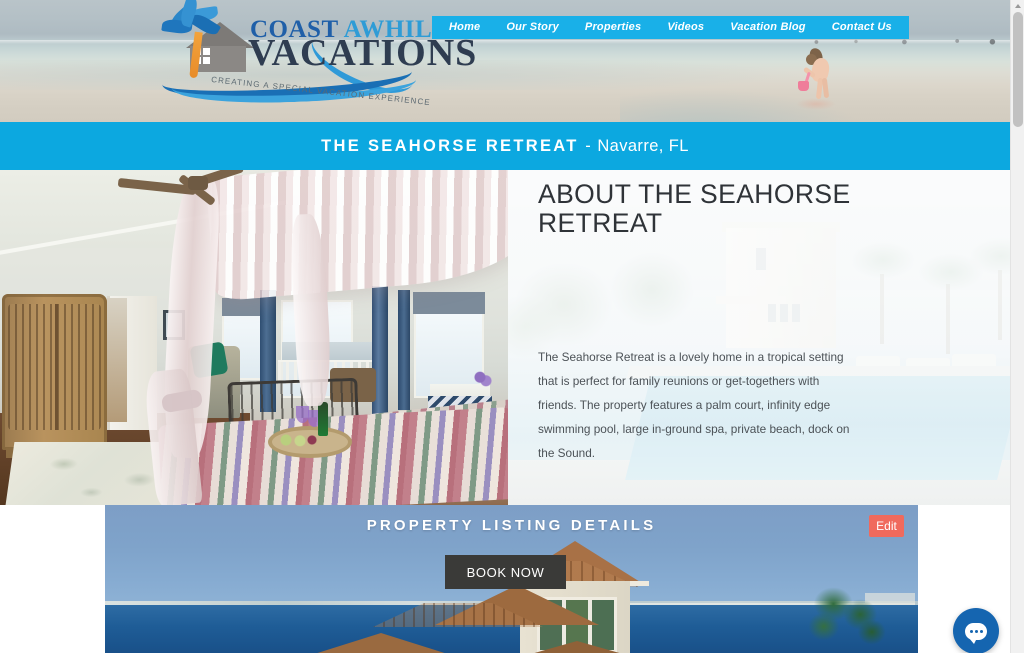  What do you see at coordinates (886, 526) in the screenshot?
I see `edit-button: Edit` at bounding box center [886, 526].